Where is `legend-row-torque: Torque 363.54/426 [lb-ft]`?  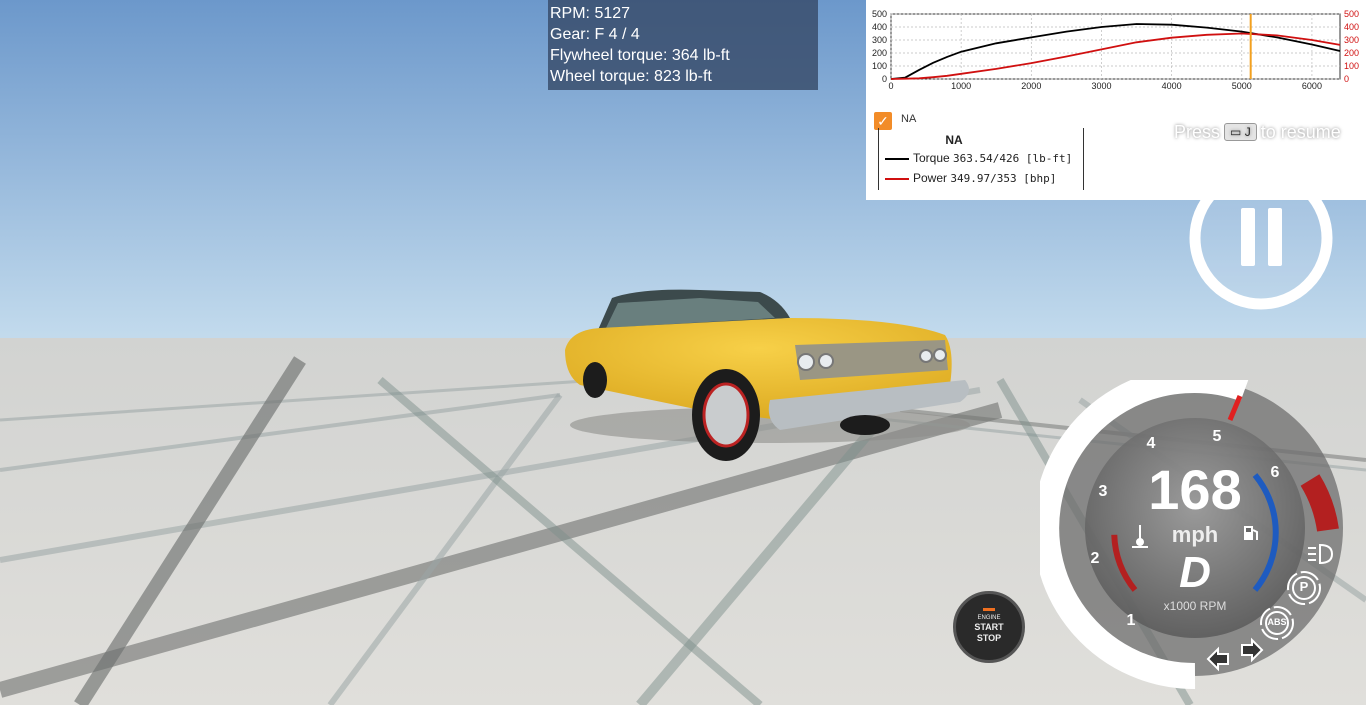
legend-row-torque: Torque 363.54/426 [lb-ft] is located at coordinates (978, 158).